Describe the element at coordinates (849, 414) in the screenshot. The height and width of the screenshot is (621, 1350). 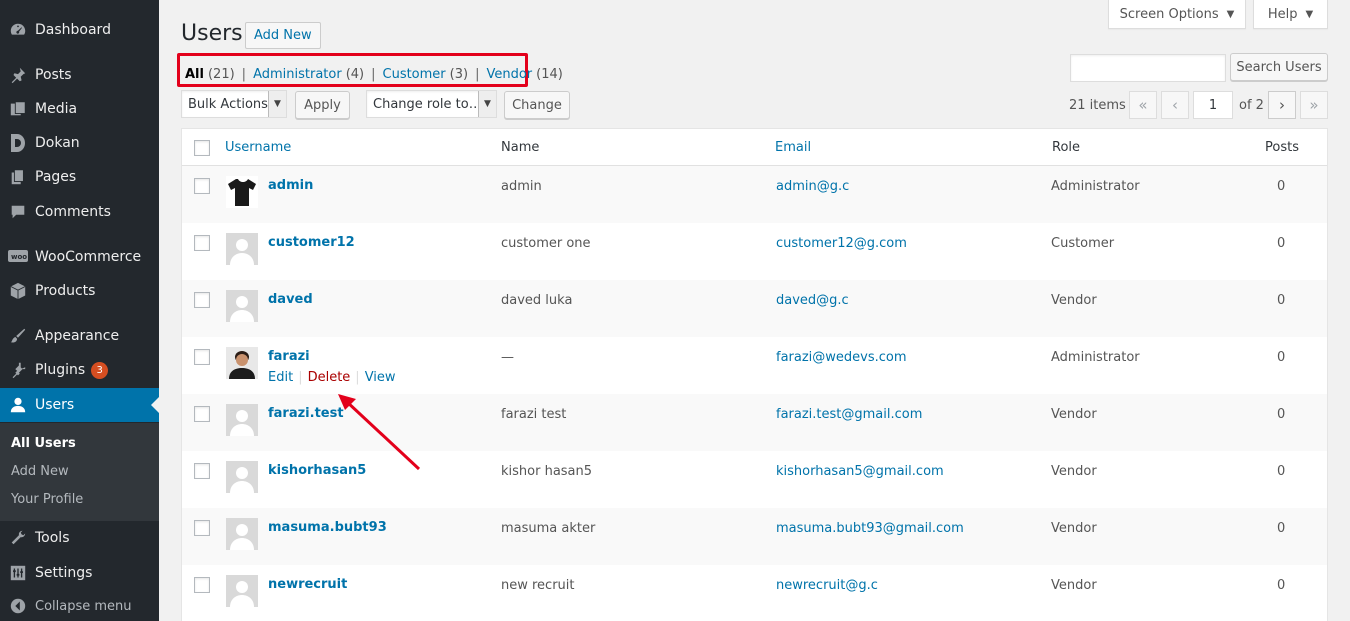
I see `user-email: farazi.test@gmail.com` at that location.